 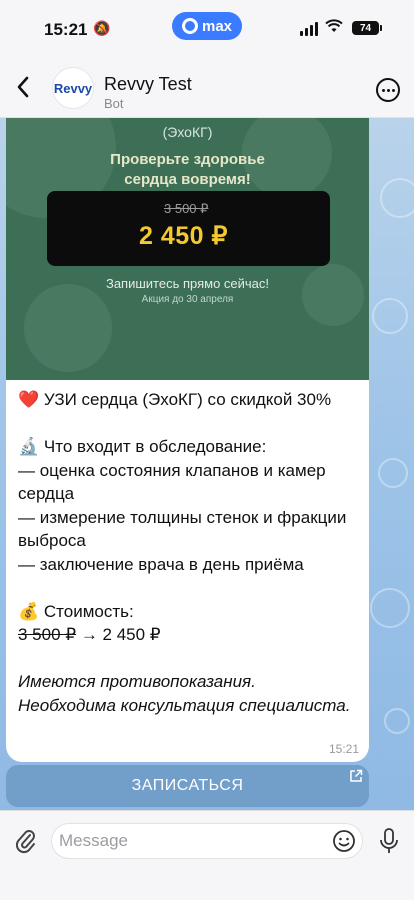 I want to click on promo-cta: Запишитесь прямо сейчас!, so click(x=187, y=283).